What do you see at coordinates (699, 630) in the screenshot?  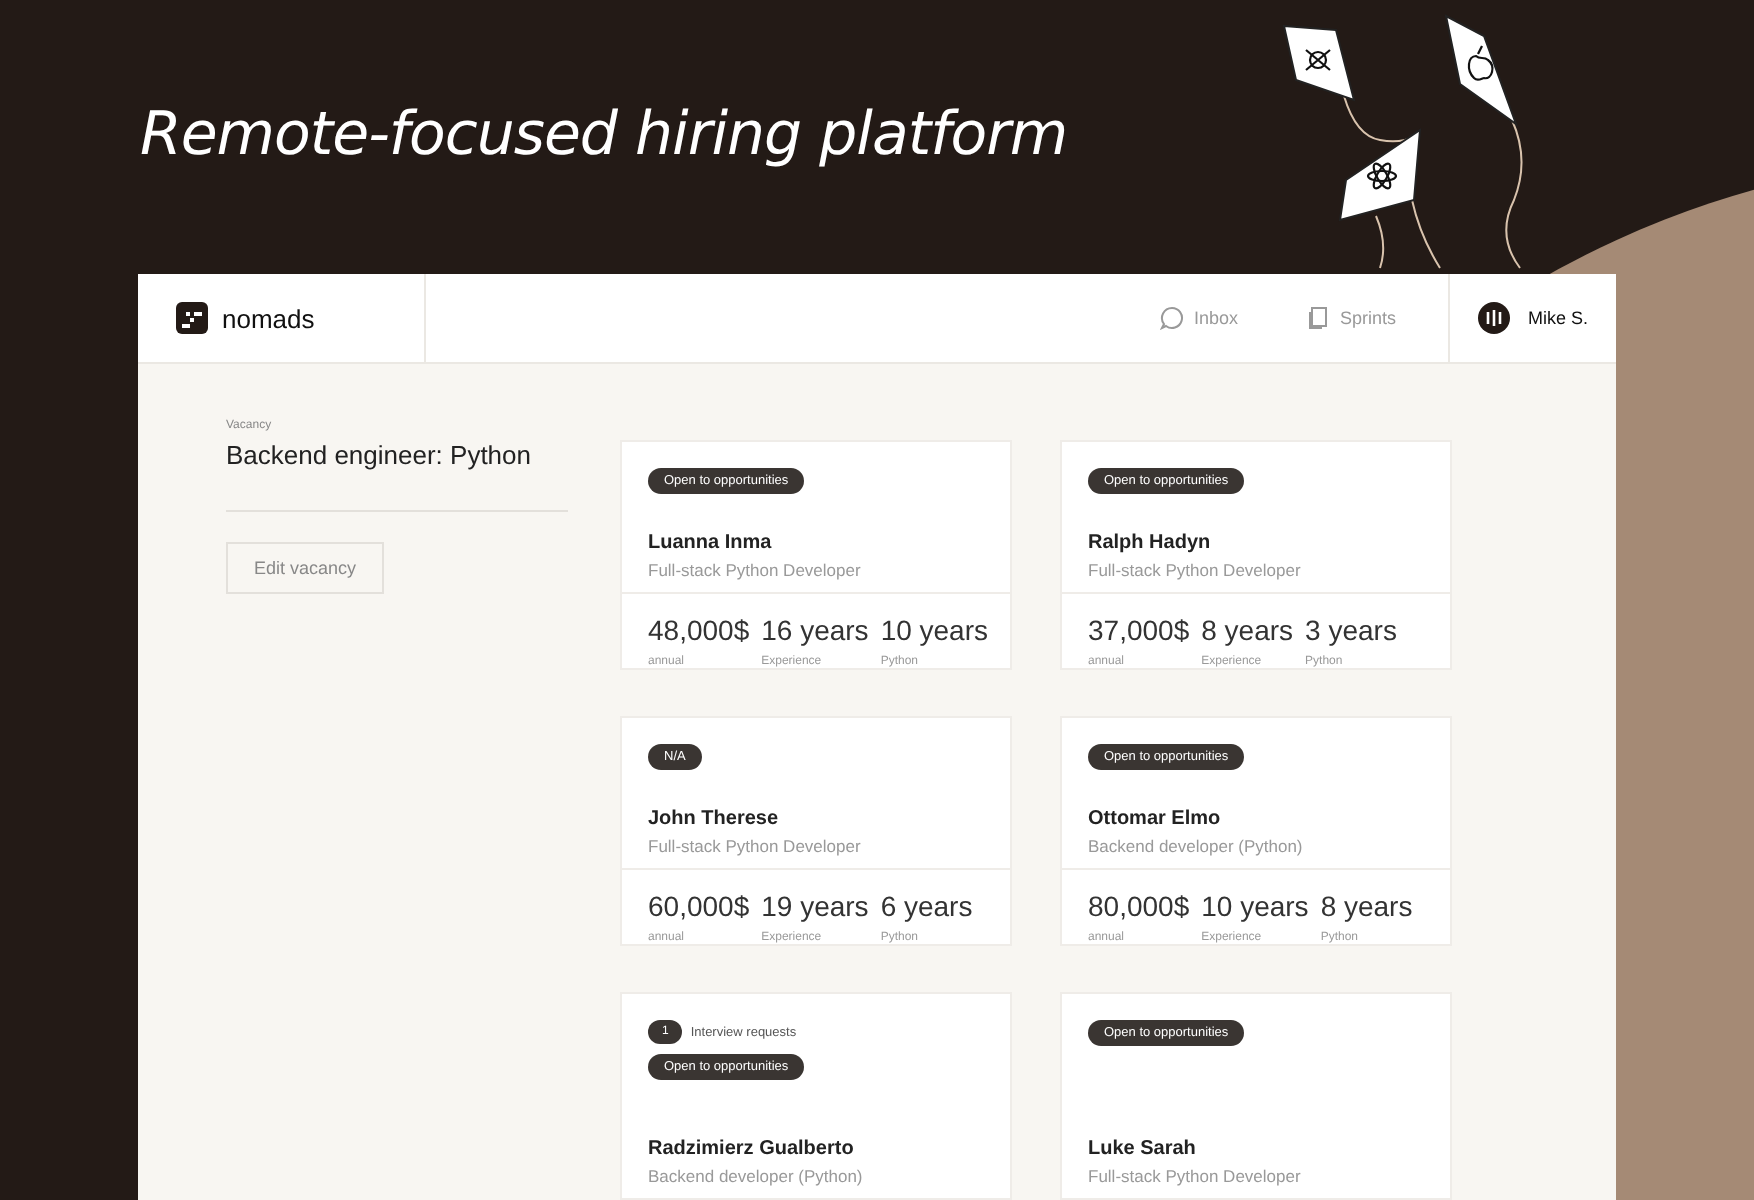 I see `stat-value: 48,000$` at bounding box center [699, 630].